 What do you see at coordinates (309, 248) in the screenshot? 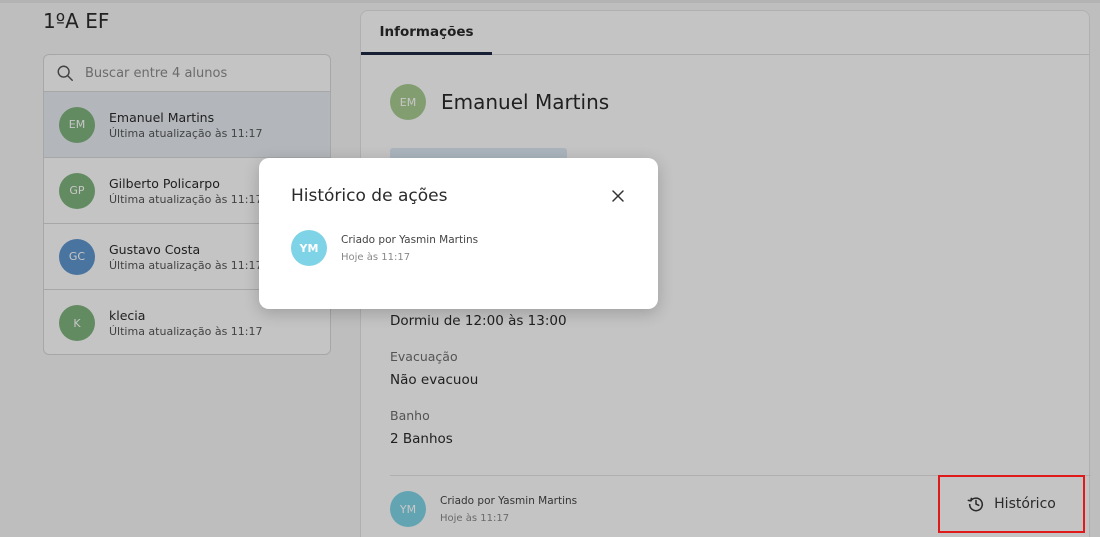
I see `avatar: YM` at bounding box center [309, 248].